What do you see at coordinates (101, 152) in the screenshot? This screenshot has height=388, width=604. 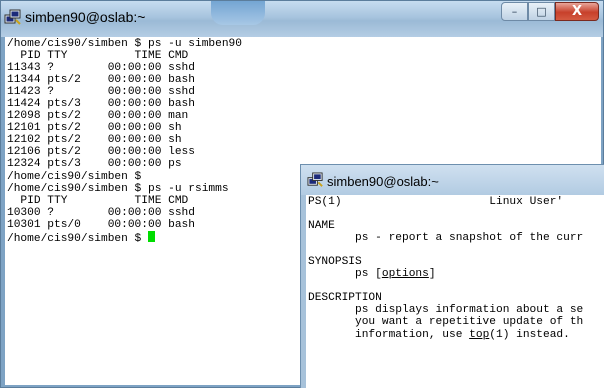 I see `terminal-line: 12106 pts/2 00:00:00 less` at bounding box center [101, 152].